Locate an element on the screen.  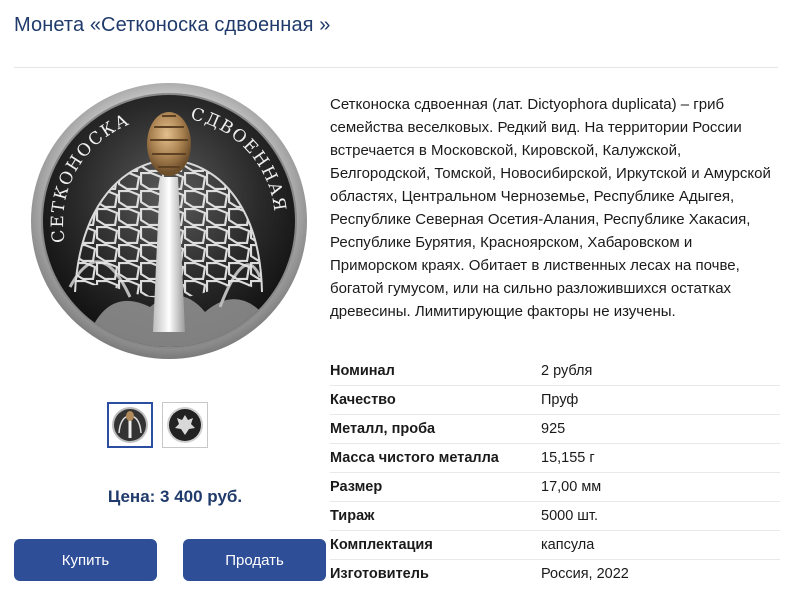
spec-value: капсула is located at coordinates (568, 545).